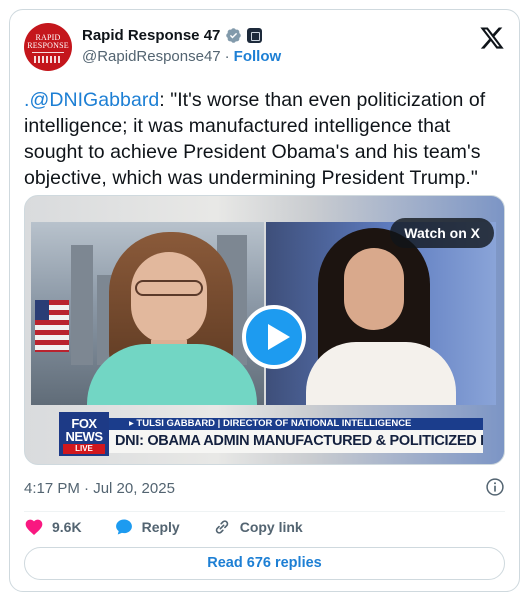 The image size is (529, 600). I want to click on name-row: Rapid Response 47, so click(172, 35).